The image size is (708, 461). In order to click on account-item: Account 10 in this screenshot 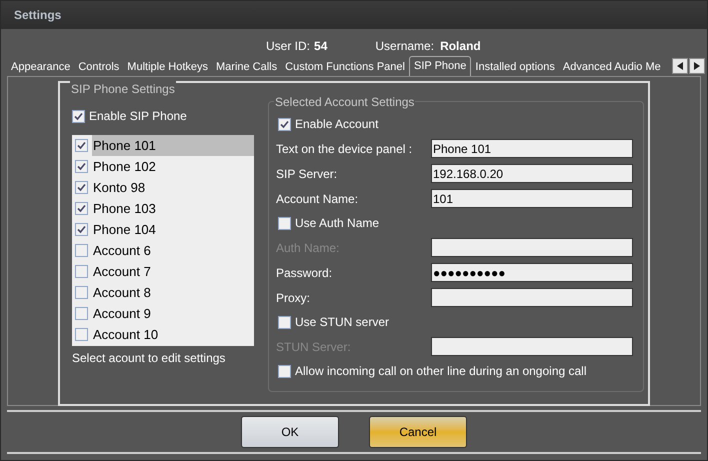, I will do `click(173, 334)`.